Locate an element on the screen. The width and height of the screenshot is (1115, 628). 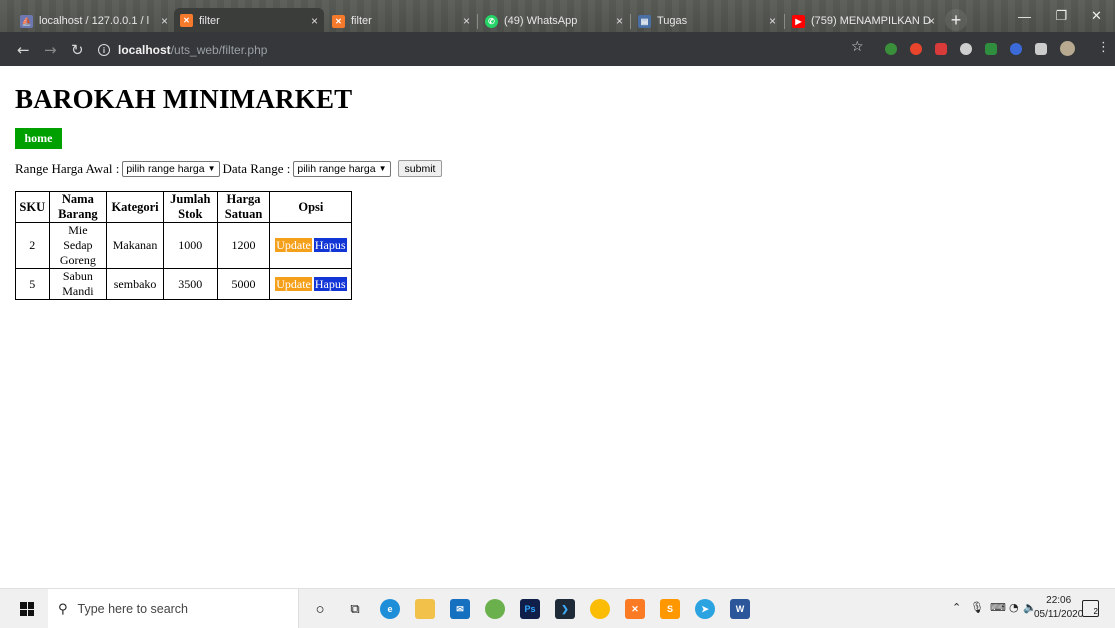
chrome-icon is located at coordinates (600, 609).